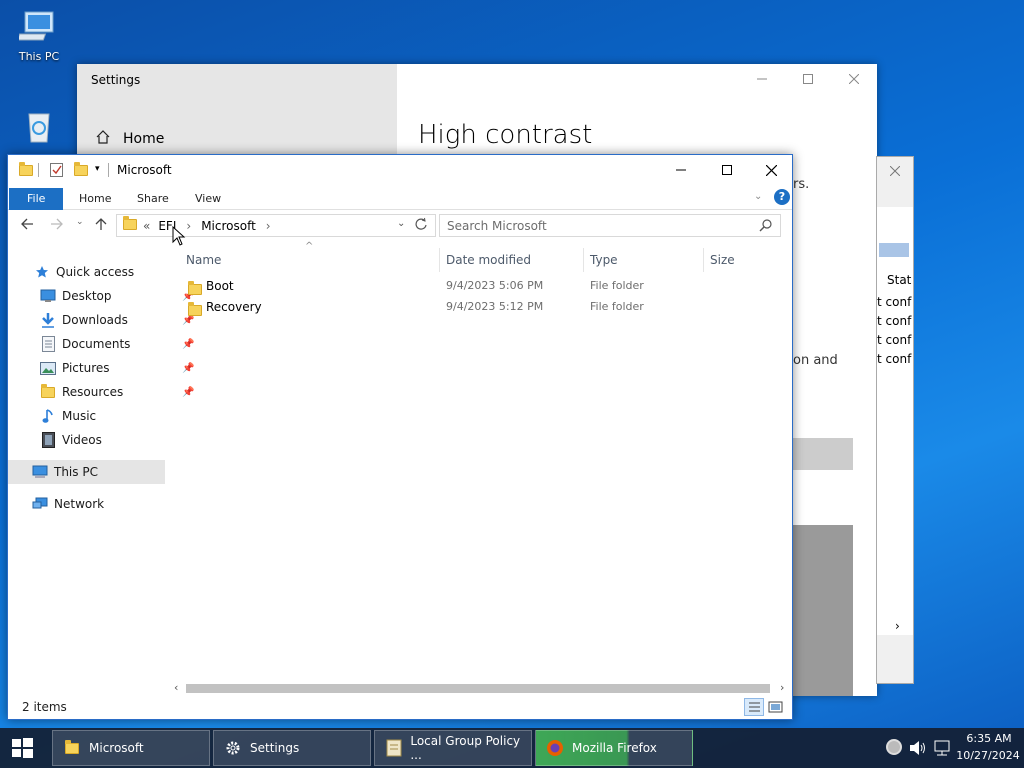  Describe the element at coordinates (82, 440) in the screenshot. I see `nav-label: Videos` at that location.